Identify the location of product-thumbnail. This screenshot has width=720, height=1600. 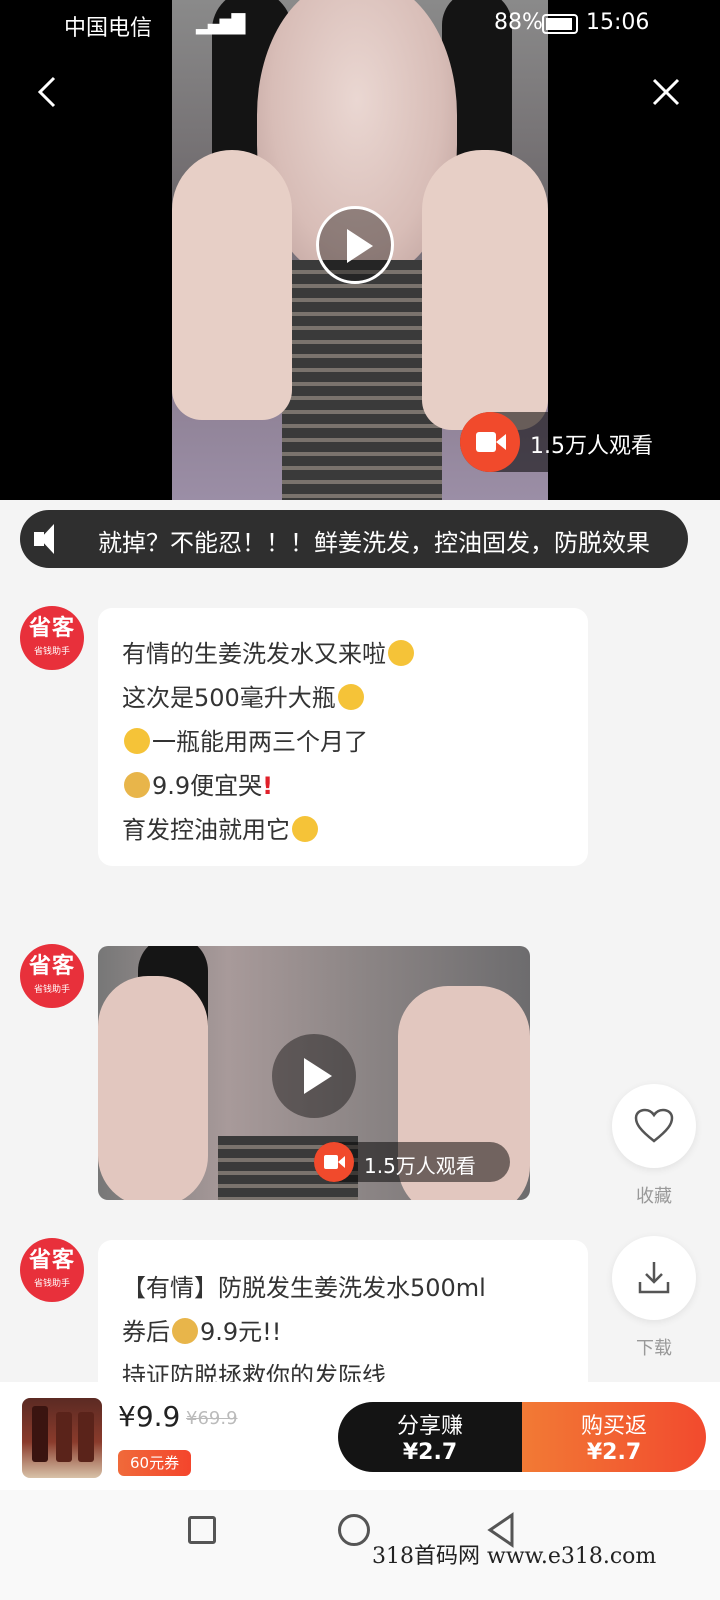
(62, 1438).